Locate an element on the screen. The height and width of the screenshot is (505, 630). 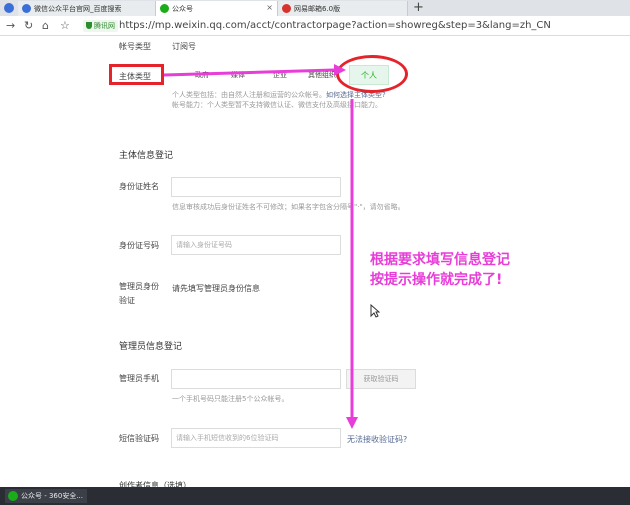
arrow-to-personal is located at coordinates (249, 72).